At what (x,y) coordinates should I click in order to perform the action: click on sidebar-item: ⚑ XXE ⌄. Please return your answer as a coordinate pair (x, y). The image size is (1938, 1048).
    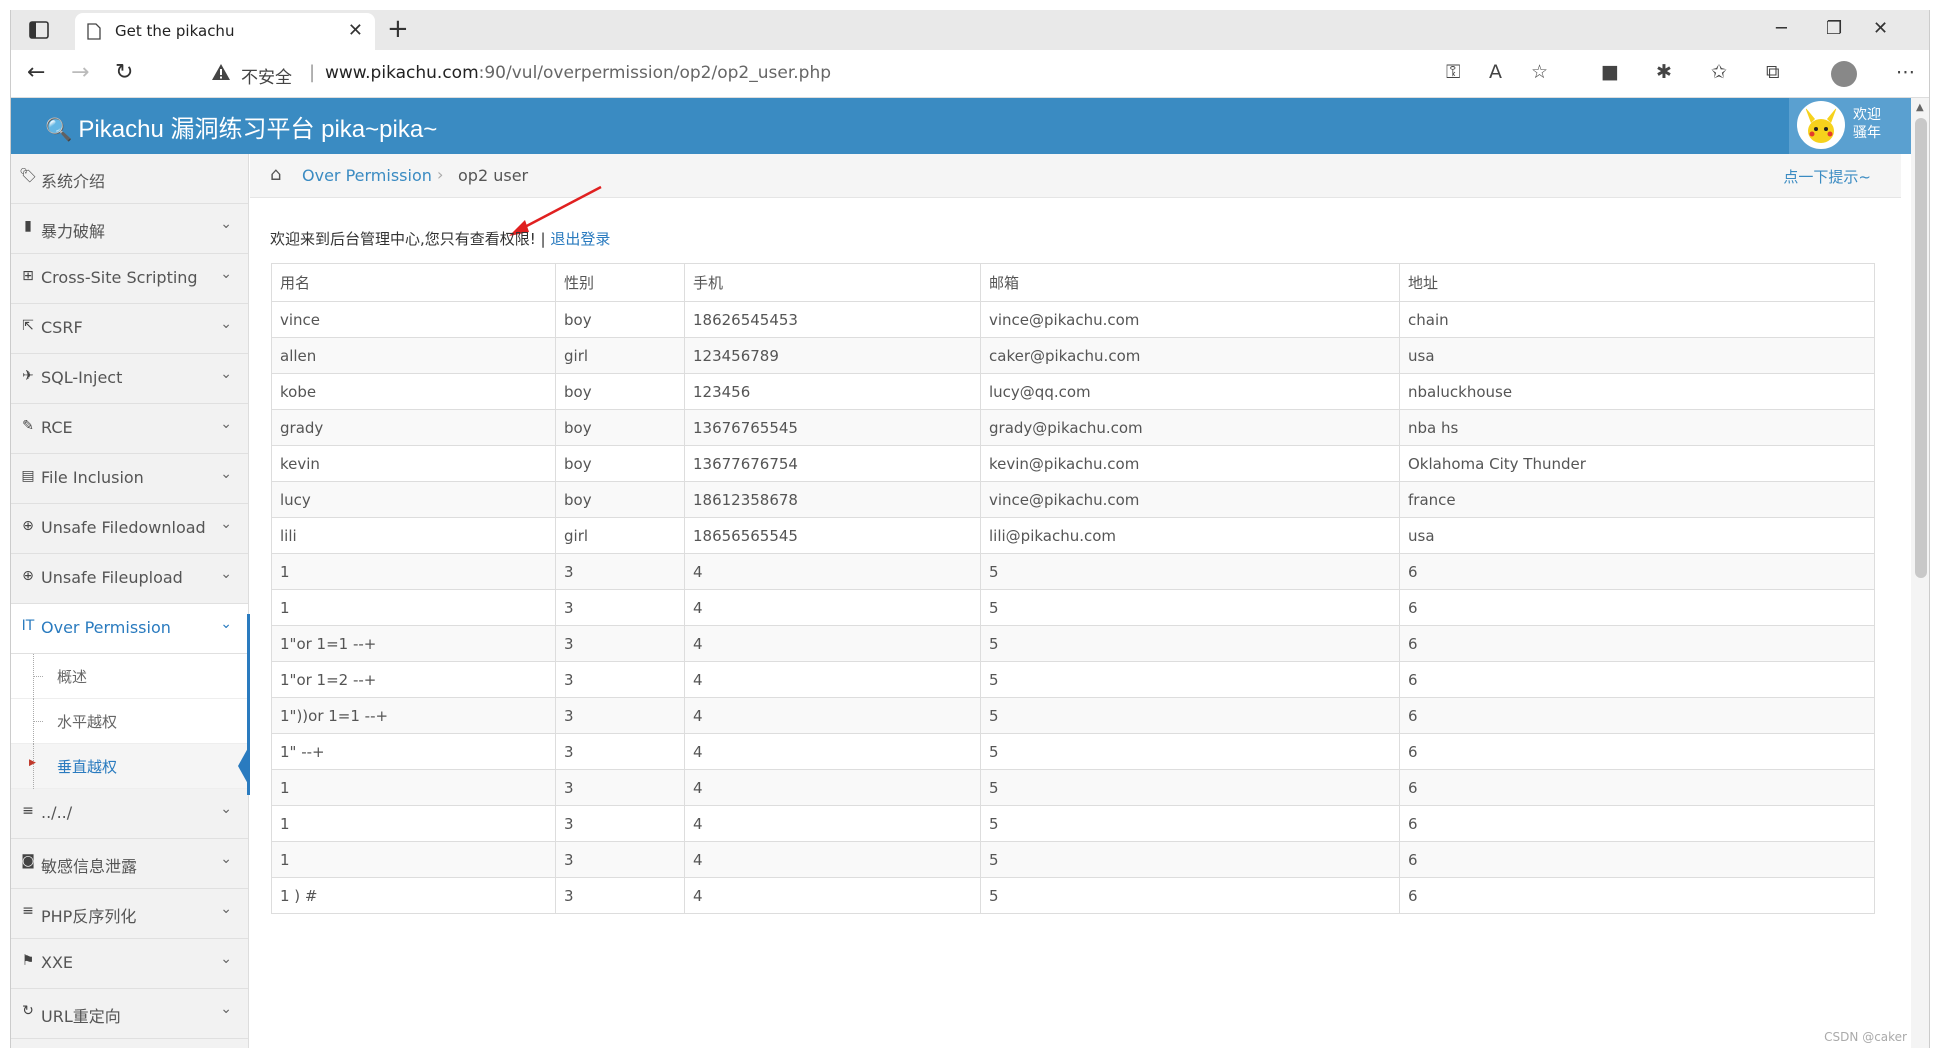
    Looking at the image, I should click on (129, 964).